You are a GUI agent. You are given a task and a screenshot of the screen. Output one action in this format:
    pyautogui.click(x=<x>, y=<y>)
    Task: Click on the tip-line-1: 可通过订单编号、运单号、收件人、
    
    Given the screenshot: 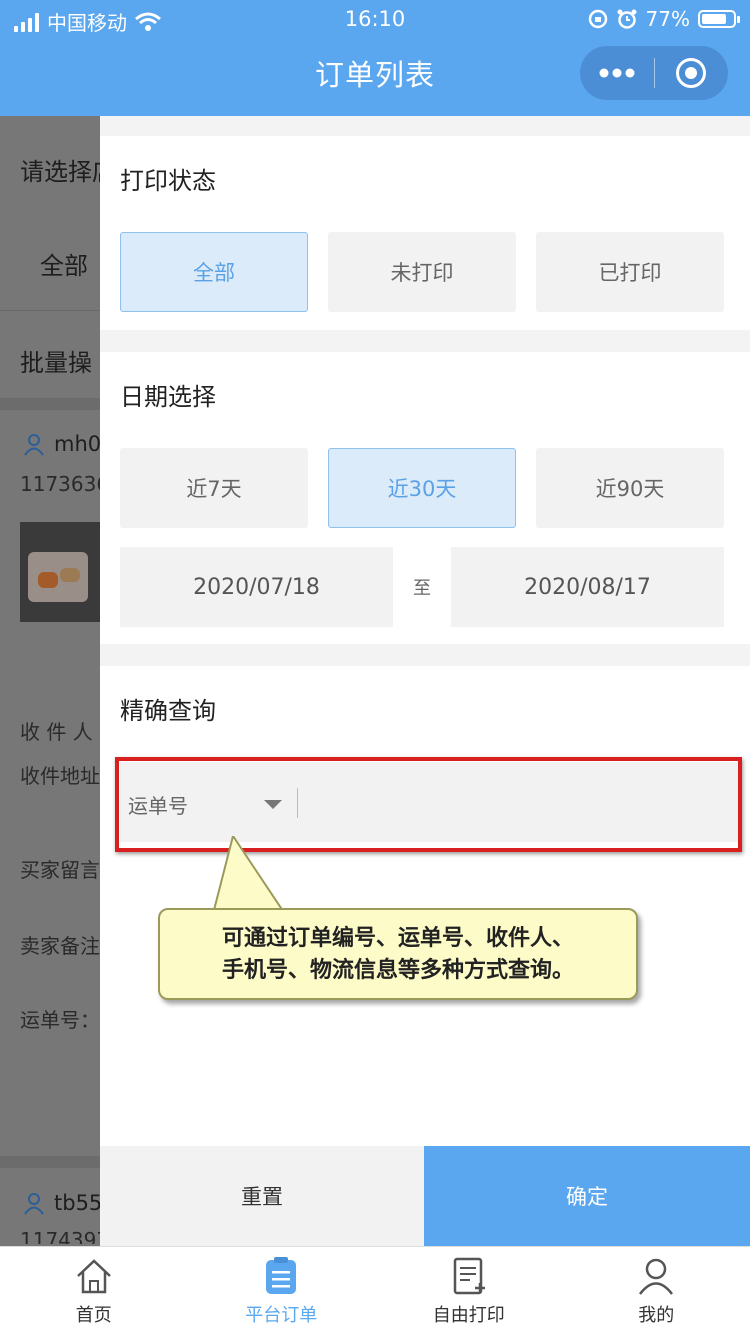 What is the action you would take?
    pyautogui.click(x=397, y=938)
    